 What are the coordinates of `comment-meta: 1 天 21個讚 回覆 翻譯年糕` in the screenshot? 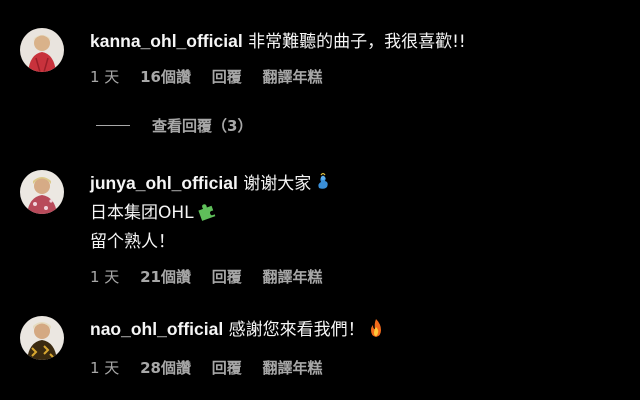 It's located at (355, 277).